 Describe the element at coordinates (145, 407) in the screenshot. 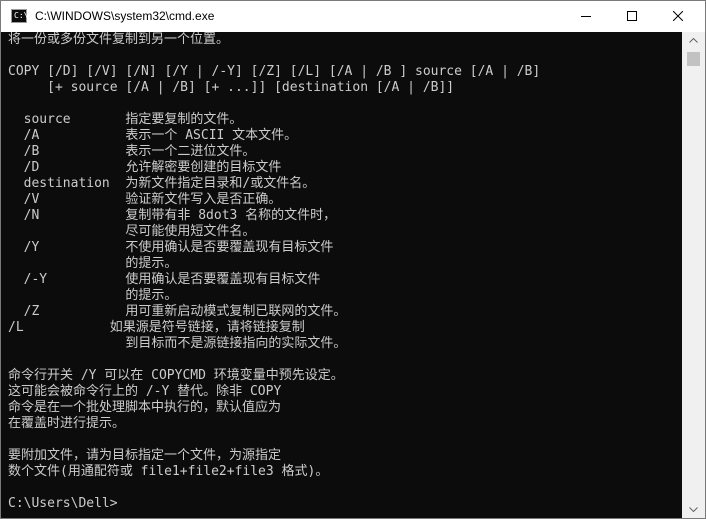

I see `console-line: 命令是在一个批处理脚本中执行的，默认值应为` at that location.